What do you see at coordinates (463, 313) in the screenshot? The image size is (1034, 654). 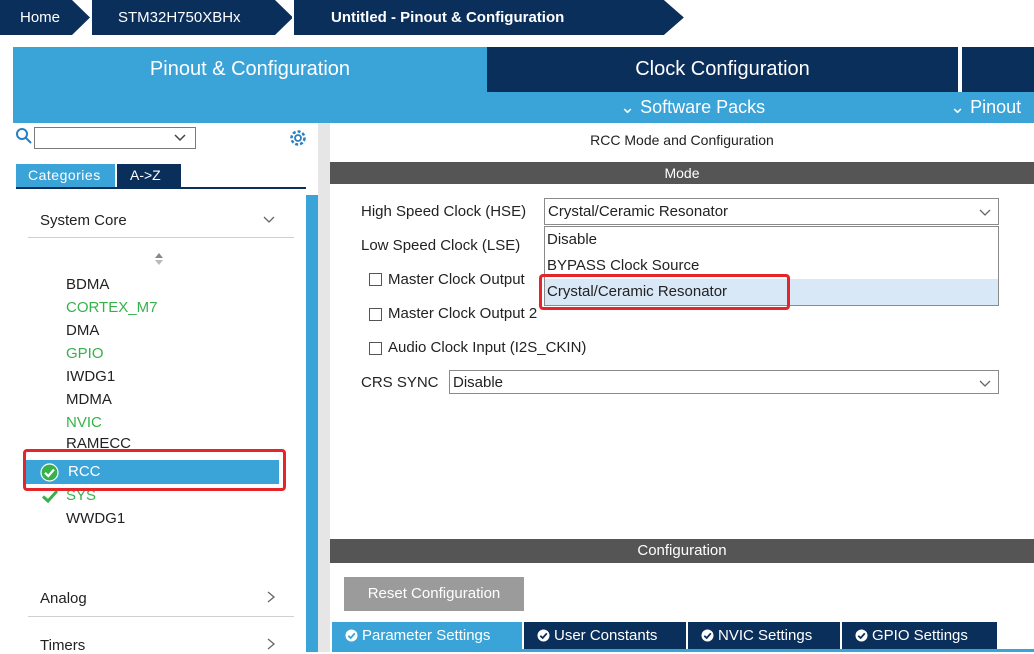 I see `mco2-label: Master Clock Output 2` at bounding box center [463, 313].